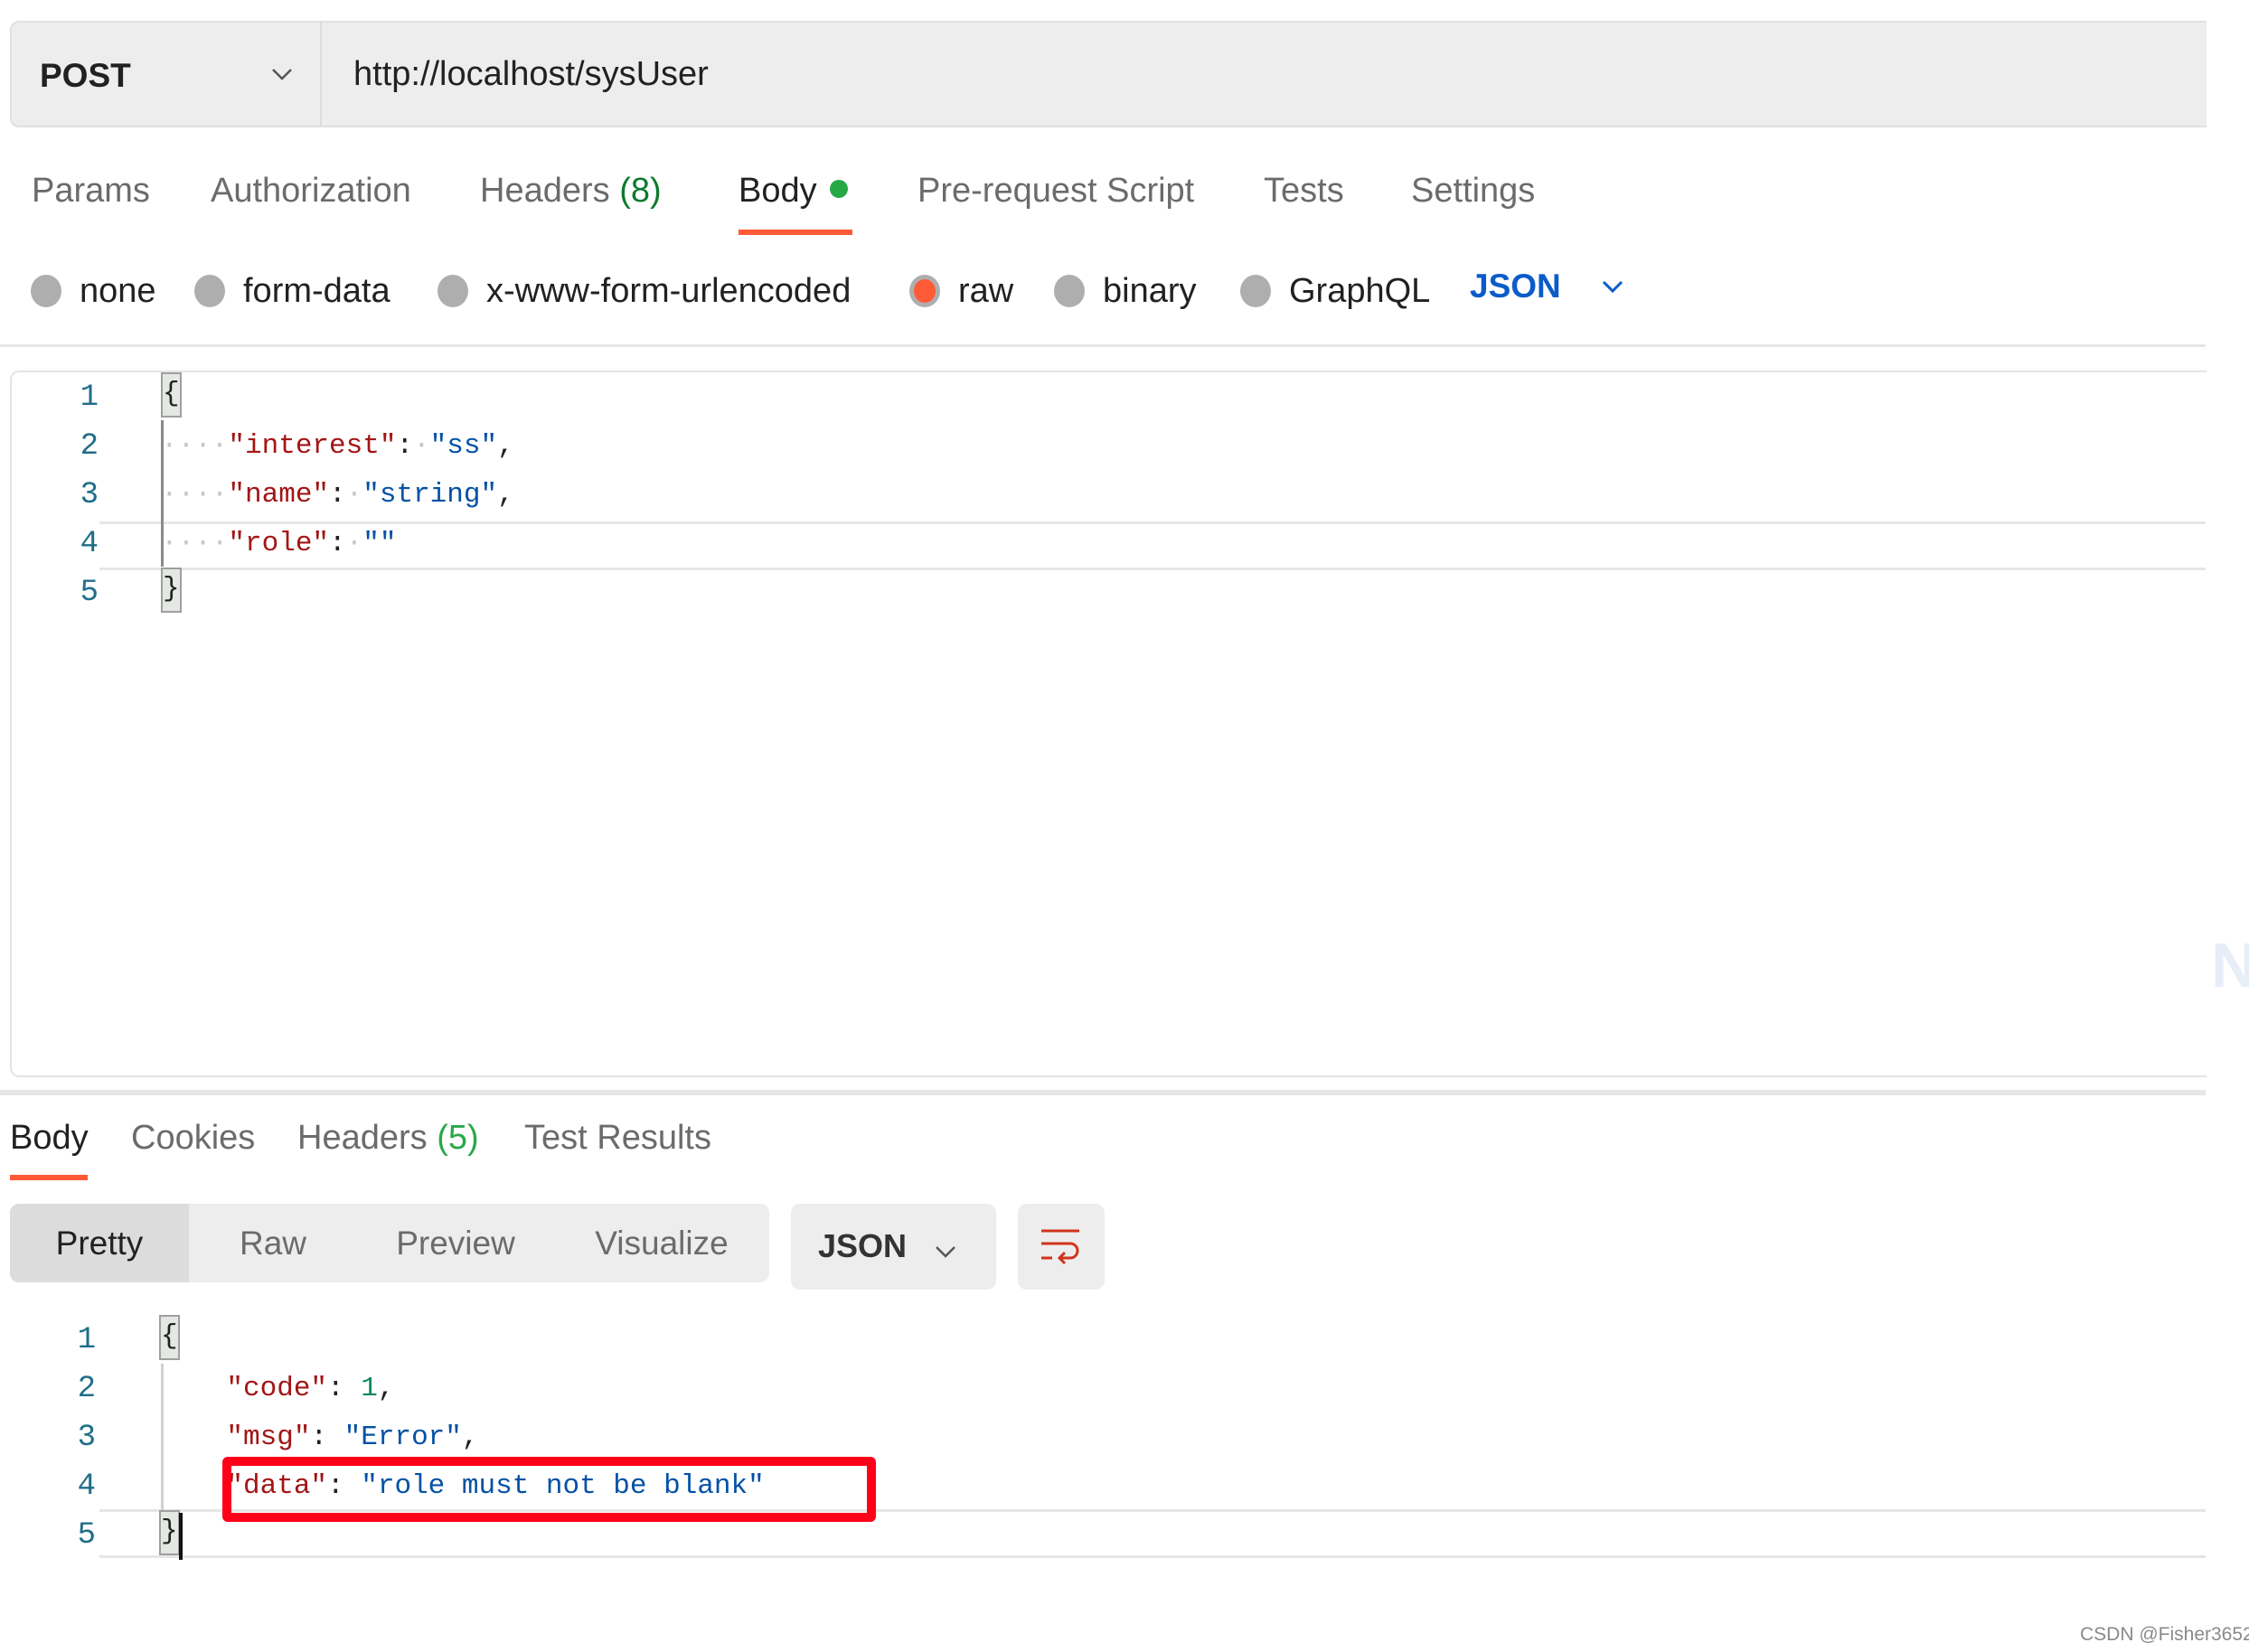 The image size is (2249, 1652). Describe the element at coordinates (1103, 345) in the screenshot. I see `divider` at that location.